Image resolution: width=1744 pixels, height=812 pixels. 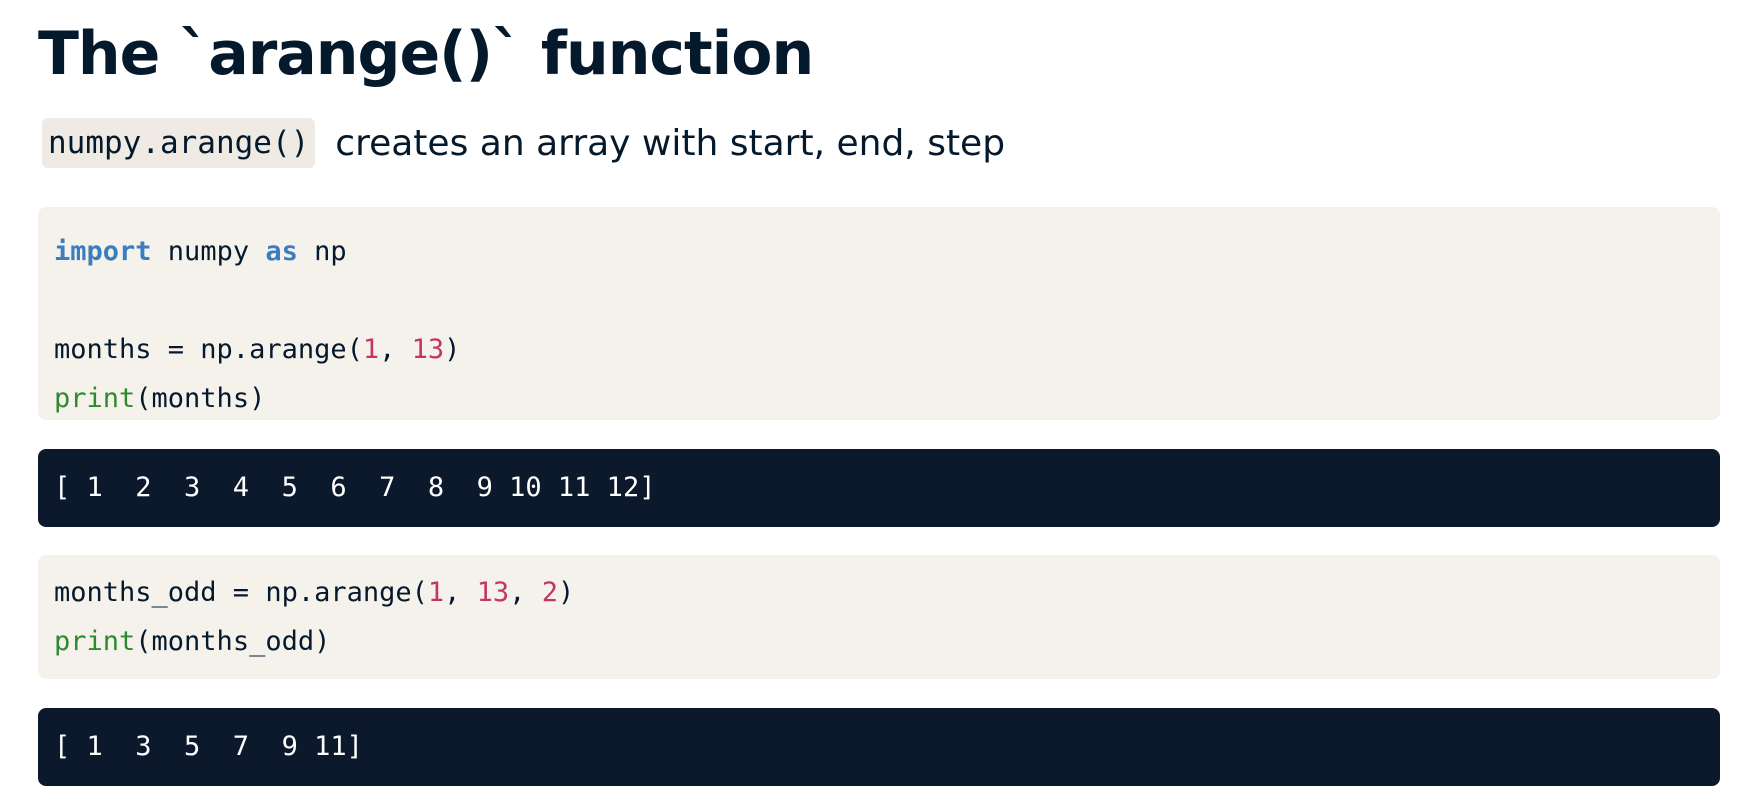 What do you see at coordinates (208, 251) in the screenshot?
I see `code-text: numpy` at bounding box center [208, 251].